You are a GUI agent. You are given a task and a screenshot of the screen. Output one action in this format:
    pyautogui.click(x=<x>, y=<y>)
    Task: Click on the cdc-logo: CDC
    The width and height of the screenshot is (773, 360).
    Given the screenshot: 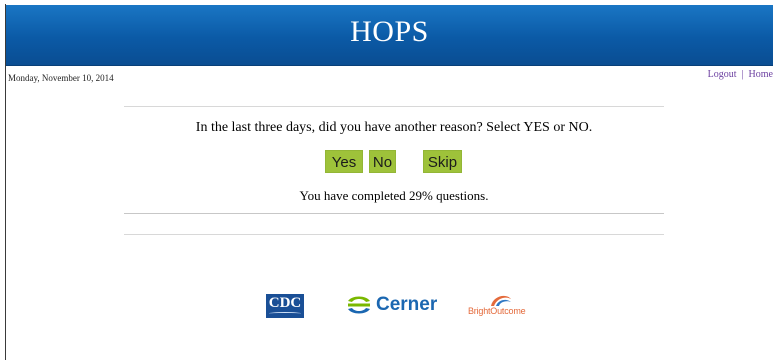 What is the action you would take?
    pyautogui.click(x=285, y=306)
    